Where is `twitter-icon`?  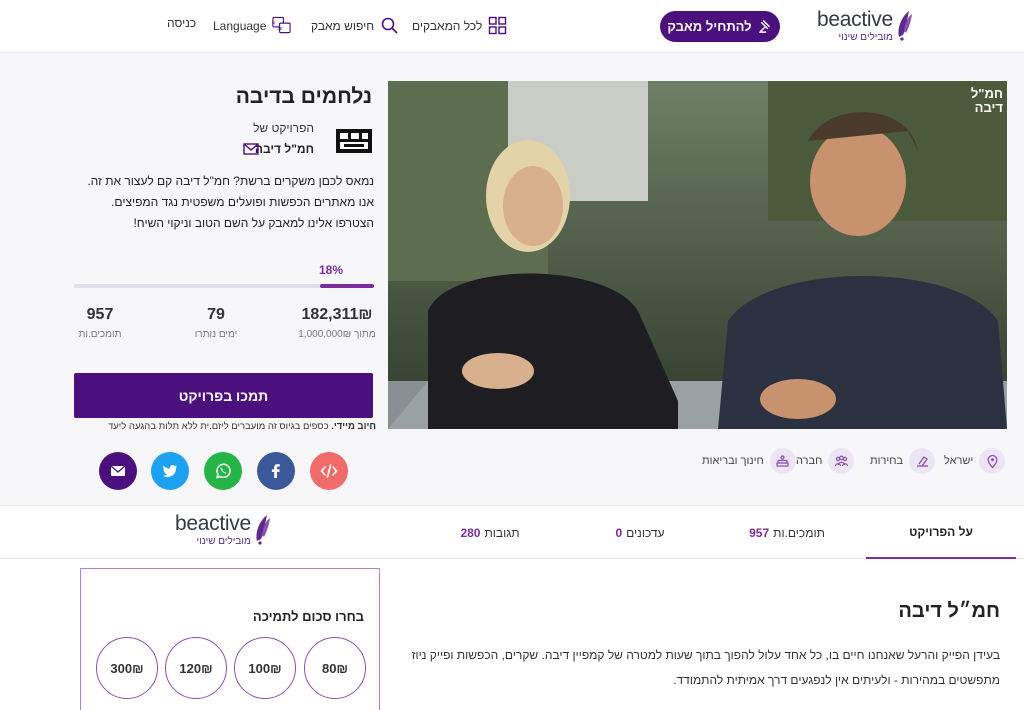 twitter-icon is located at coordinates (169, 471).